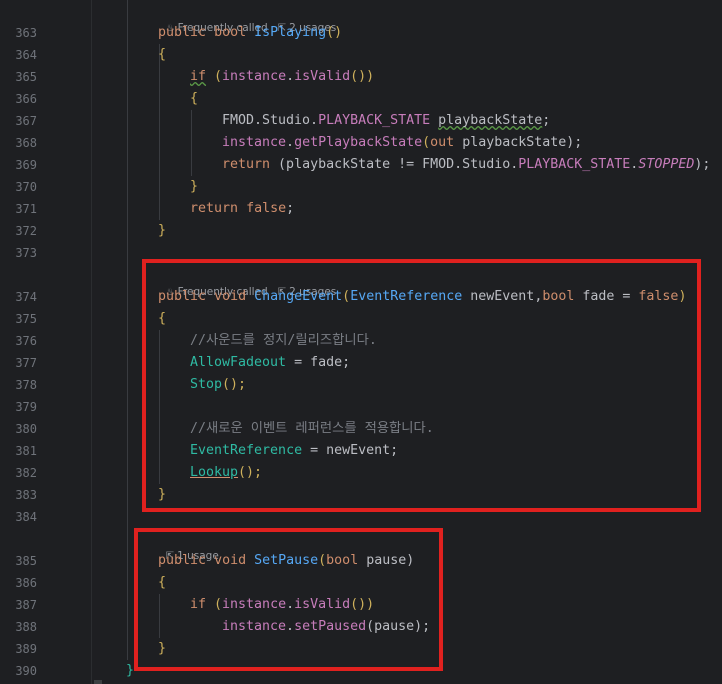  I want to click on keyword: out, so click(442, 142).